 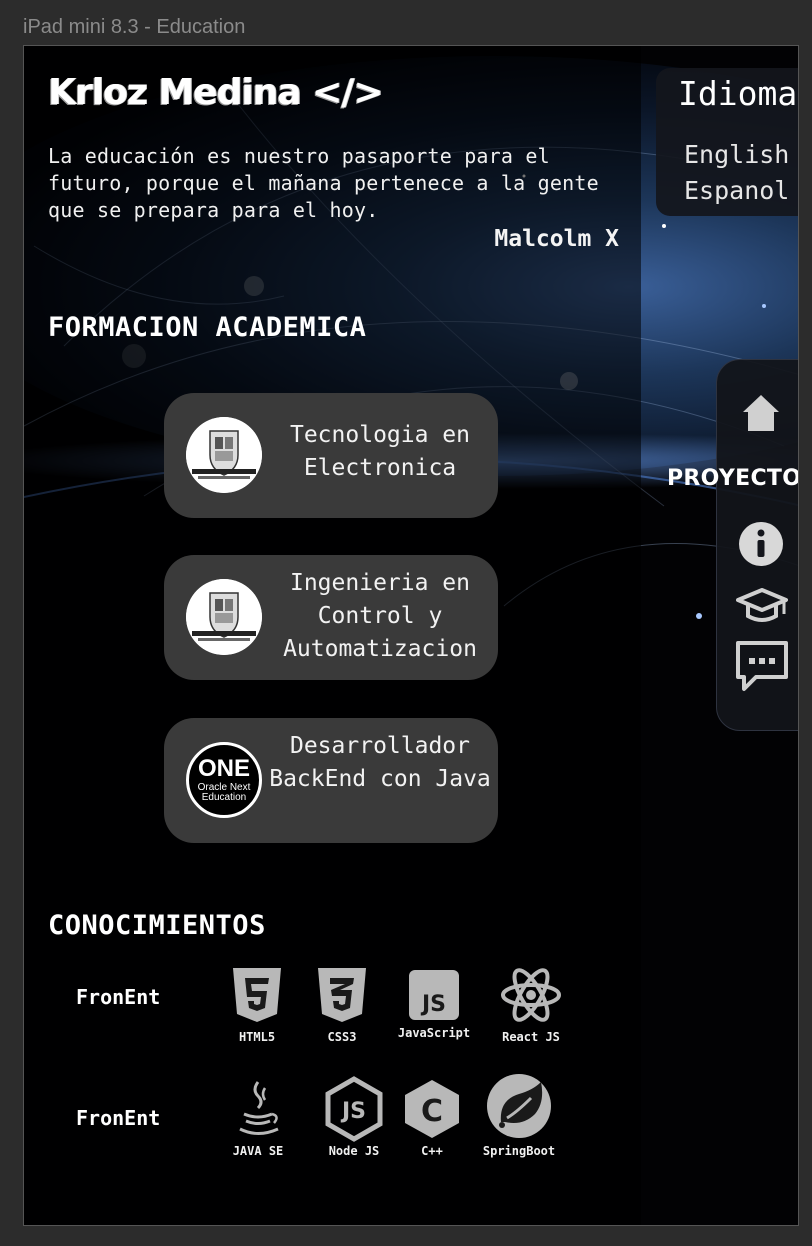 I want to click on home-icon, so click(x=761, y=413).